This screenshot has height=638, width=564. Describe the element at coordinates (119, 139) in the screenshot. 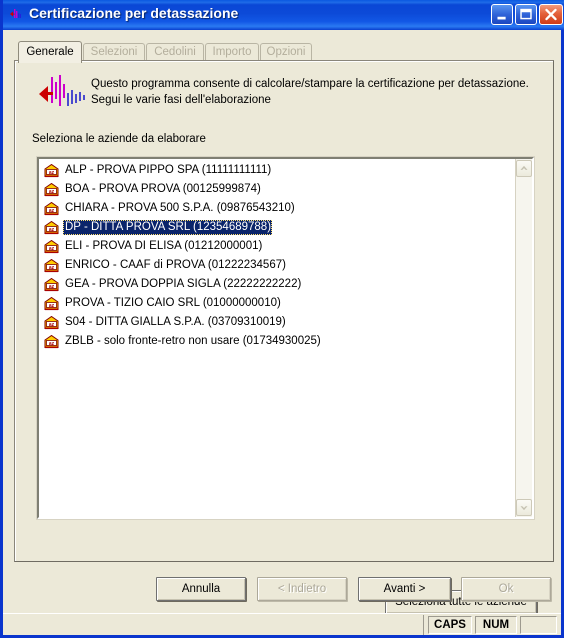

I see `list-caption: Seleziona le aziende da elaborare` at that location.